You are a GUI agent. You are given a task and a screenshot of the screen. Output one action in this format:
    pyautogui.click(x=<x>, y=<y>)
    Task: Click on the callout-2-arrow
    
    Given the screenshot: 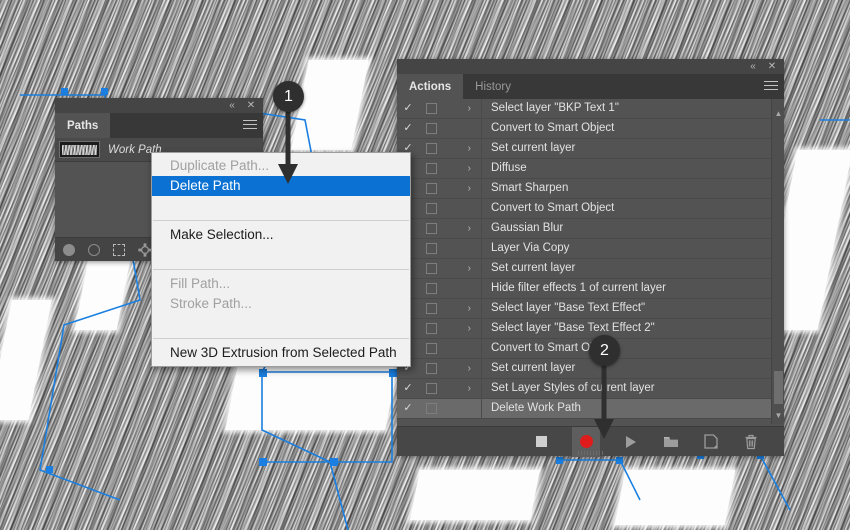 What is the action you would take?
    pyautogui.click(x=604, y=401)
    